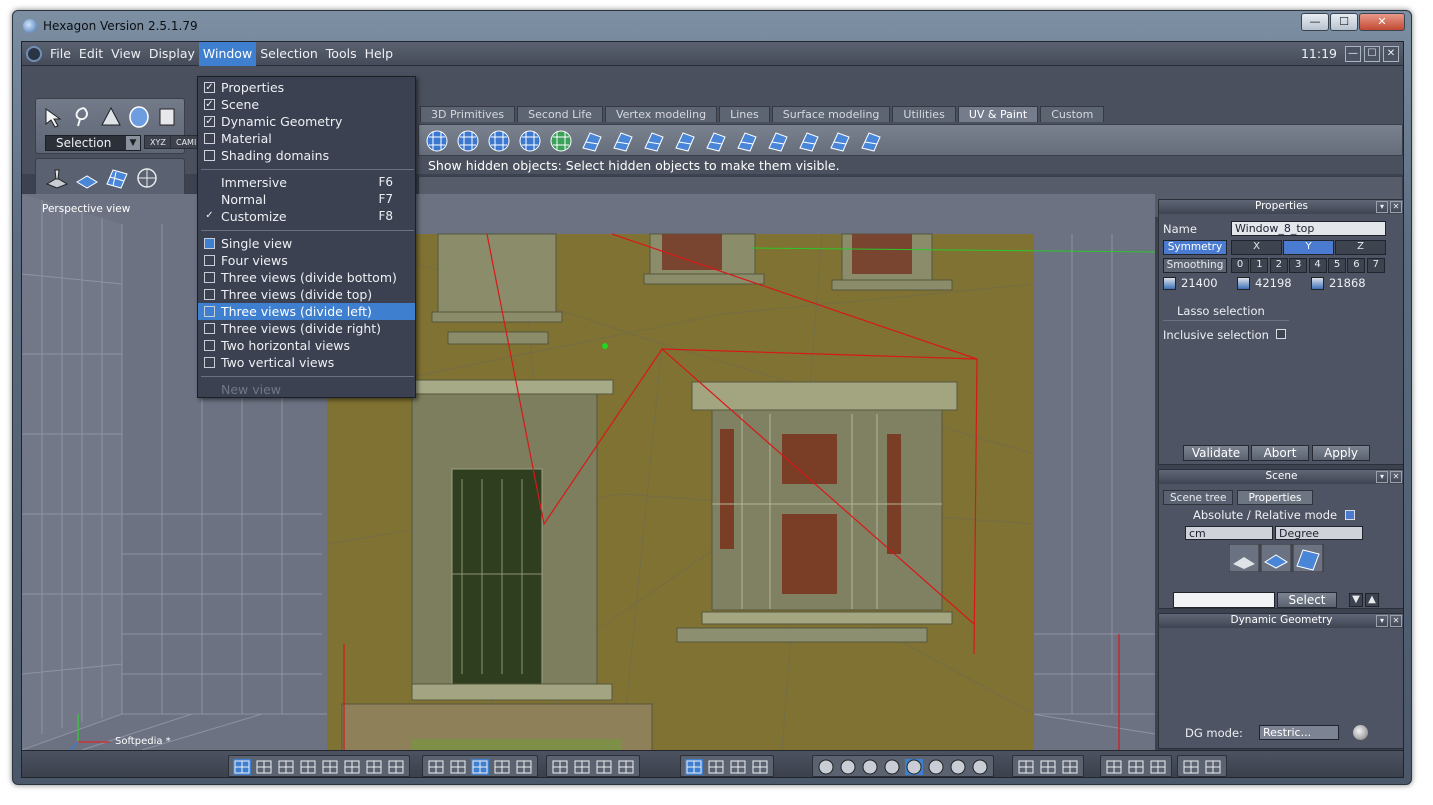 The width and height of the screenshot is (1433, 805). Describe the element at coordinates (626, 767) in the screenshot. I see `eye-icon` at that location.